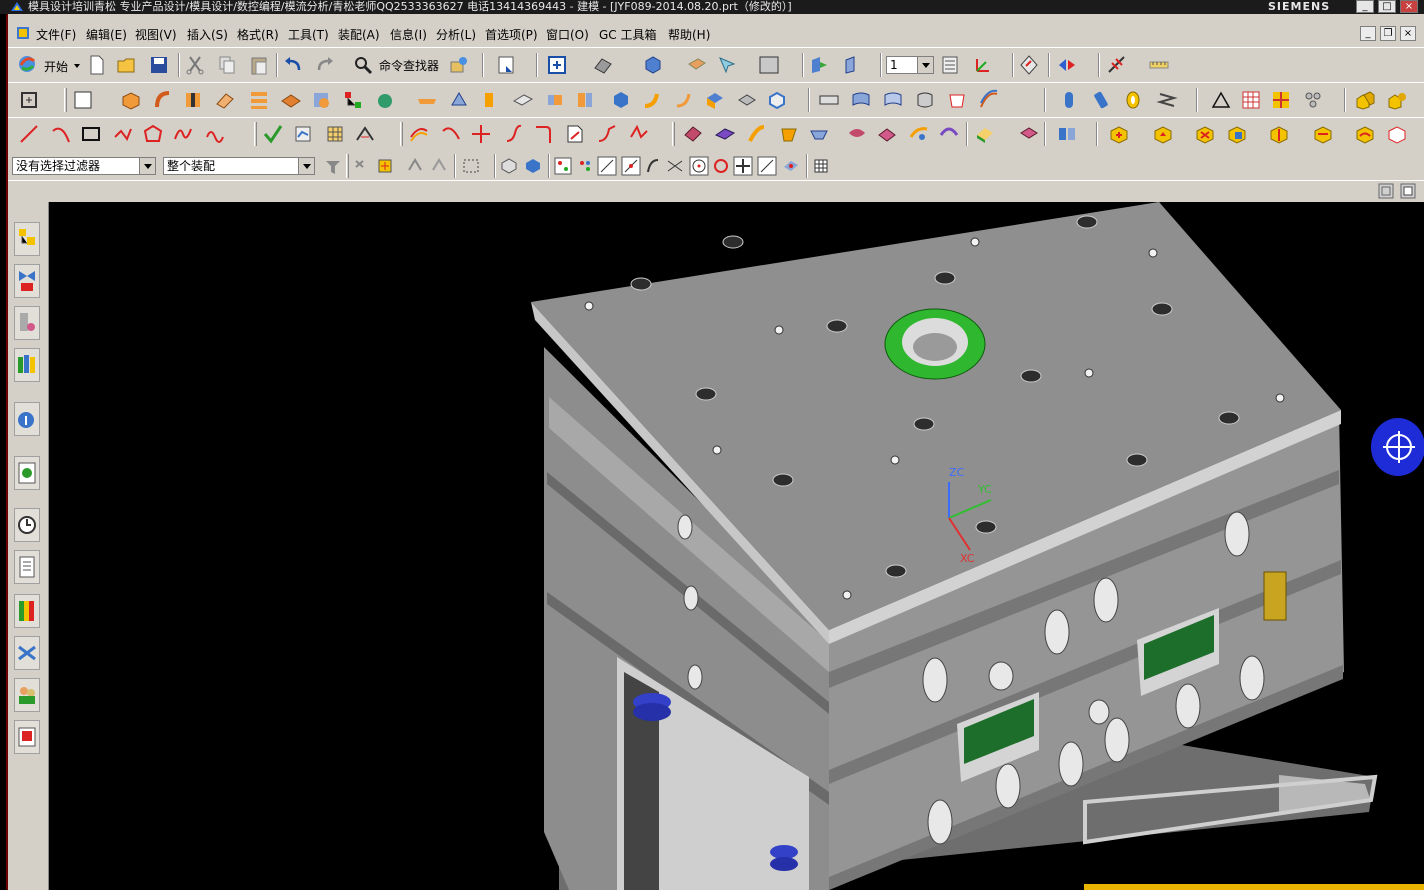 The width and height of the screenshot is (1424, 890). What do you see at coordinates (227, 65) in the screenshot?
I see `copy-icon` at bounding box center [227, 65].